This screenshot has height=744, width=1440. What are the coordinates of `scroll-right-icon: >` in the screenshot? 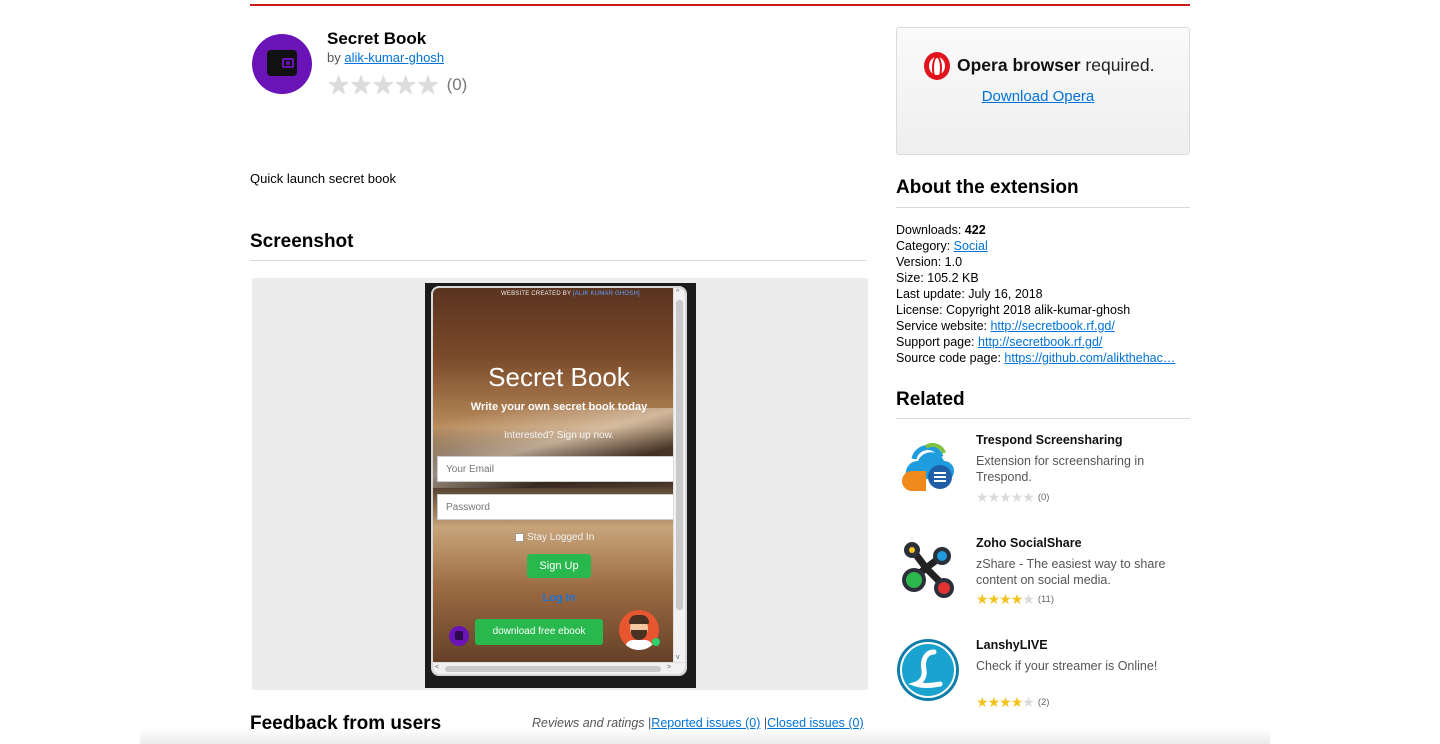 It's located at (668, 667).